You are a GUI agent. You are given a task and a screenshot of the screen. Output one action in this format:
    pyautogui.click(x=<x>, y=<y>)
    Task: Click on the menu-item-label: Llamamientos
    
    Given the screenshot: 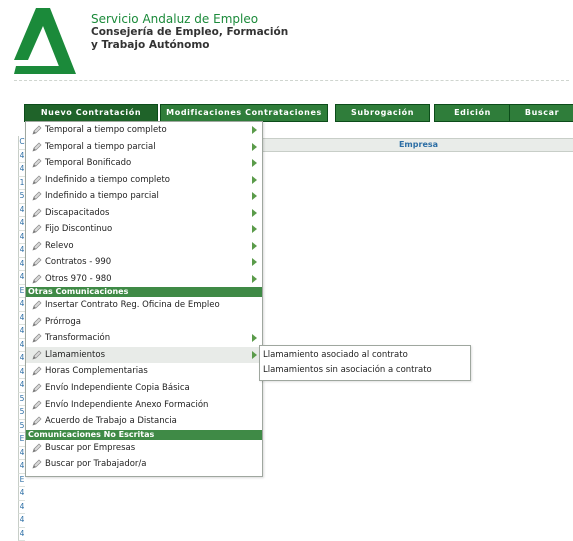 What is the action you would take?
    pyautogui.click(x=75, y=355)
    